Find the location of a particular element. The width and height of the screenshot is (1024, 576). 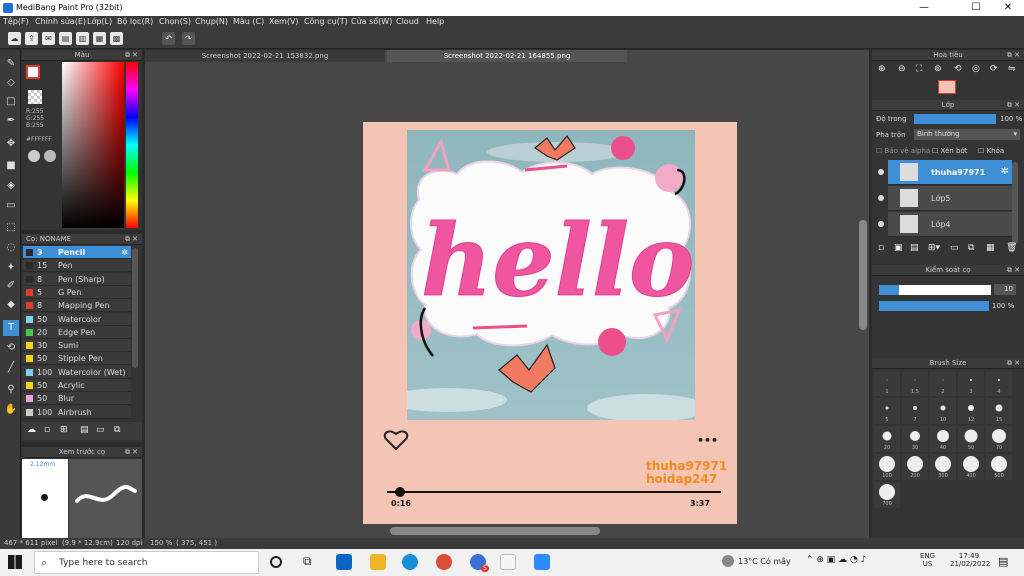

brush-size-cell: 70 is located at coordinates (999, 439).